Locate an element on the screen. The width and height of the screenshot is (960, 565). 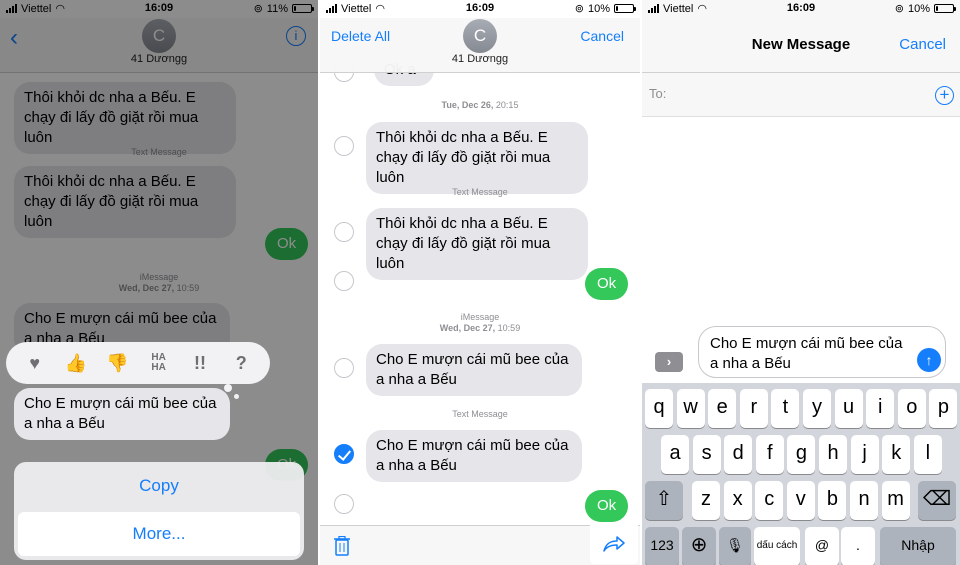
space-key: dấu cách is located at coordinates (777, 546).